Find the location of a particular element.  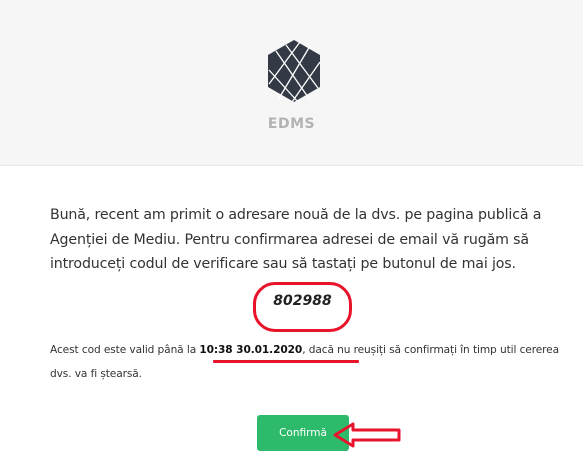

verification-code: 802988 is located at coordinates (302, 301).